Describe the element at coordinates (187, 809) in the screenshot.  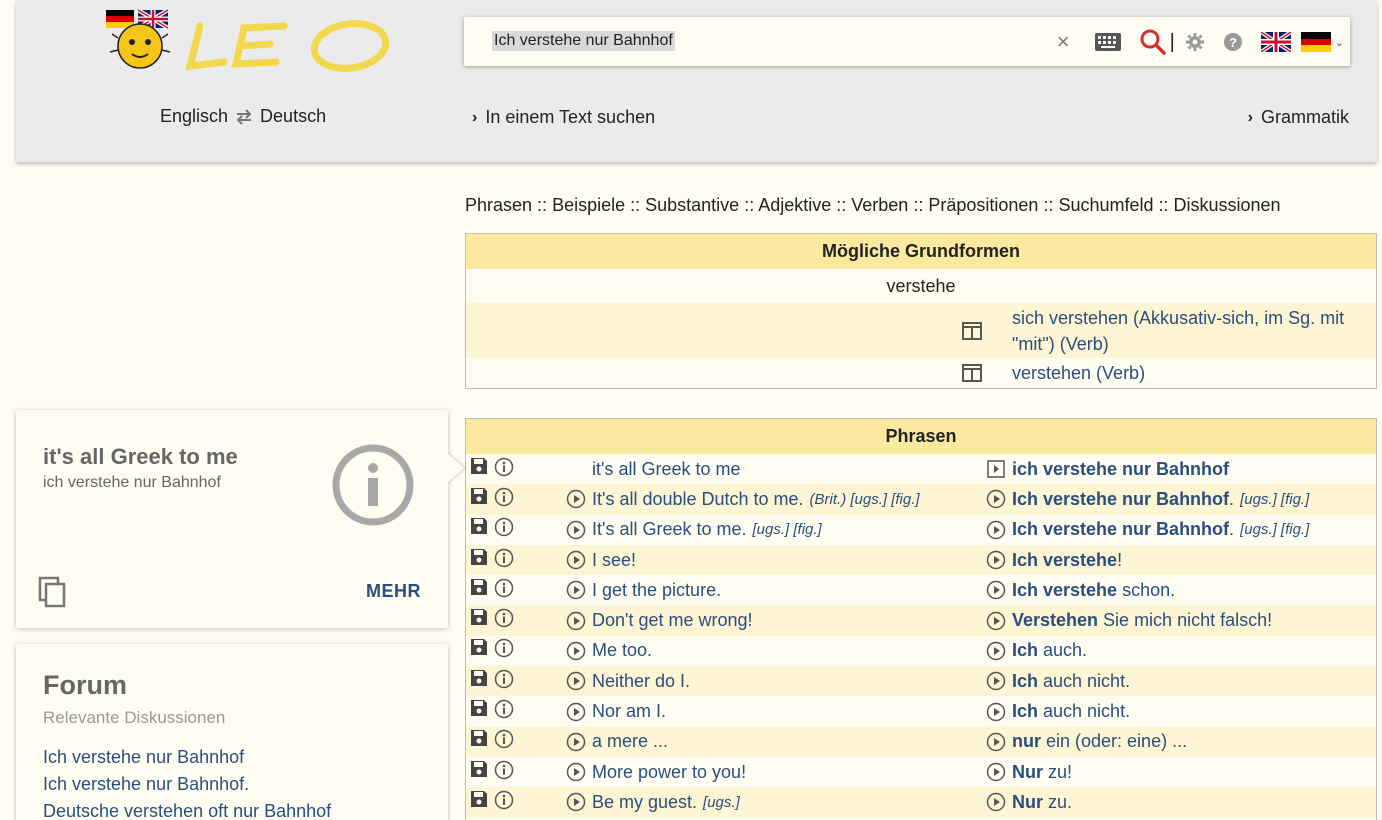
I see `forum-link: Deutsche verstehen oft nur Bahnhof` at that location.